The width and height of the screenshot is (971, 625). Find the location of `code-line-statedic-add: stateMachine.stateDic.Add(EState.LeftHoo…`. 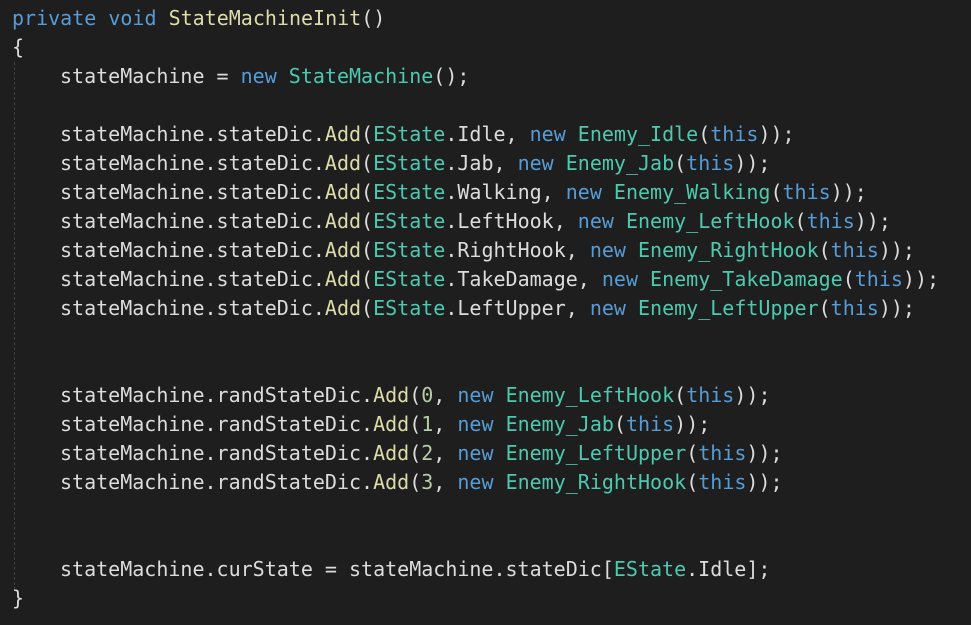

code-line-statedic-add: stateMachine.stateDic.Add(EState.LeftHoo… is located at coordinates (485, 221).